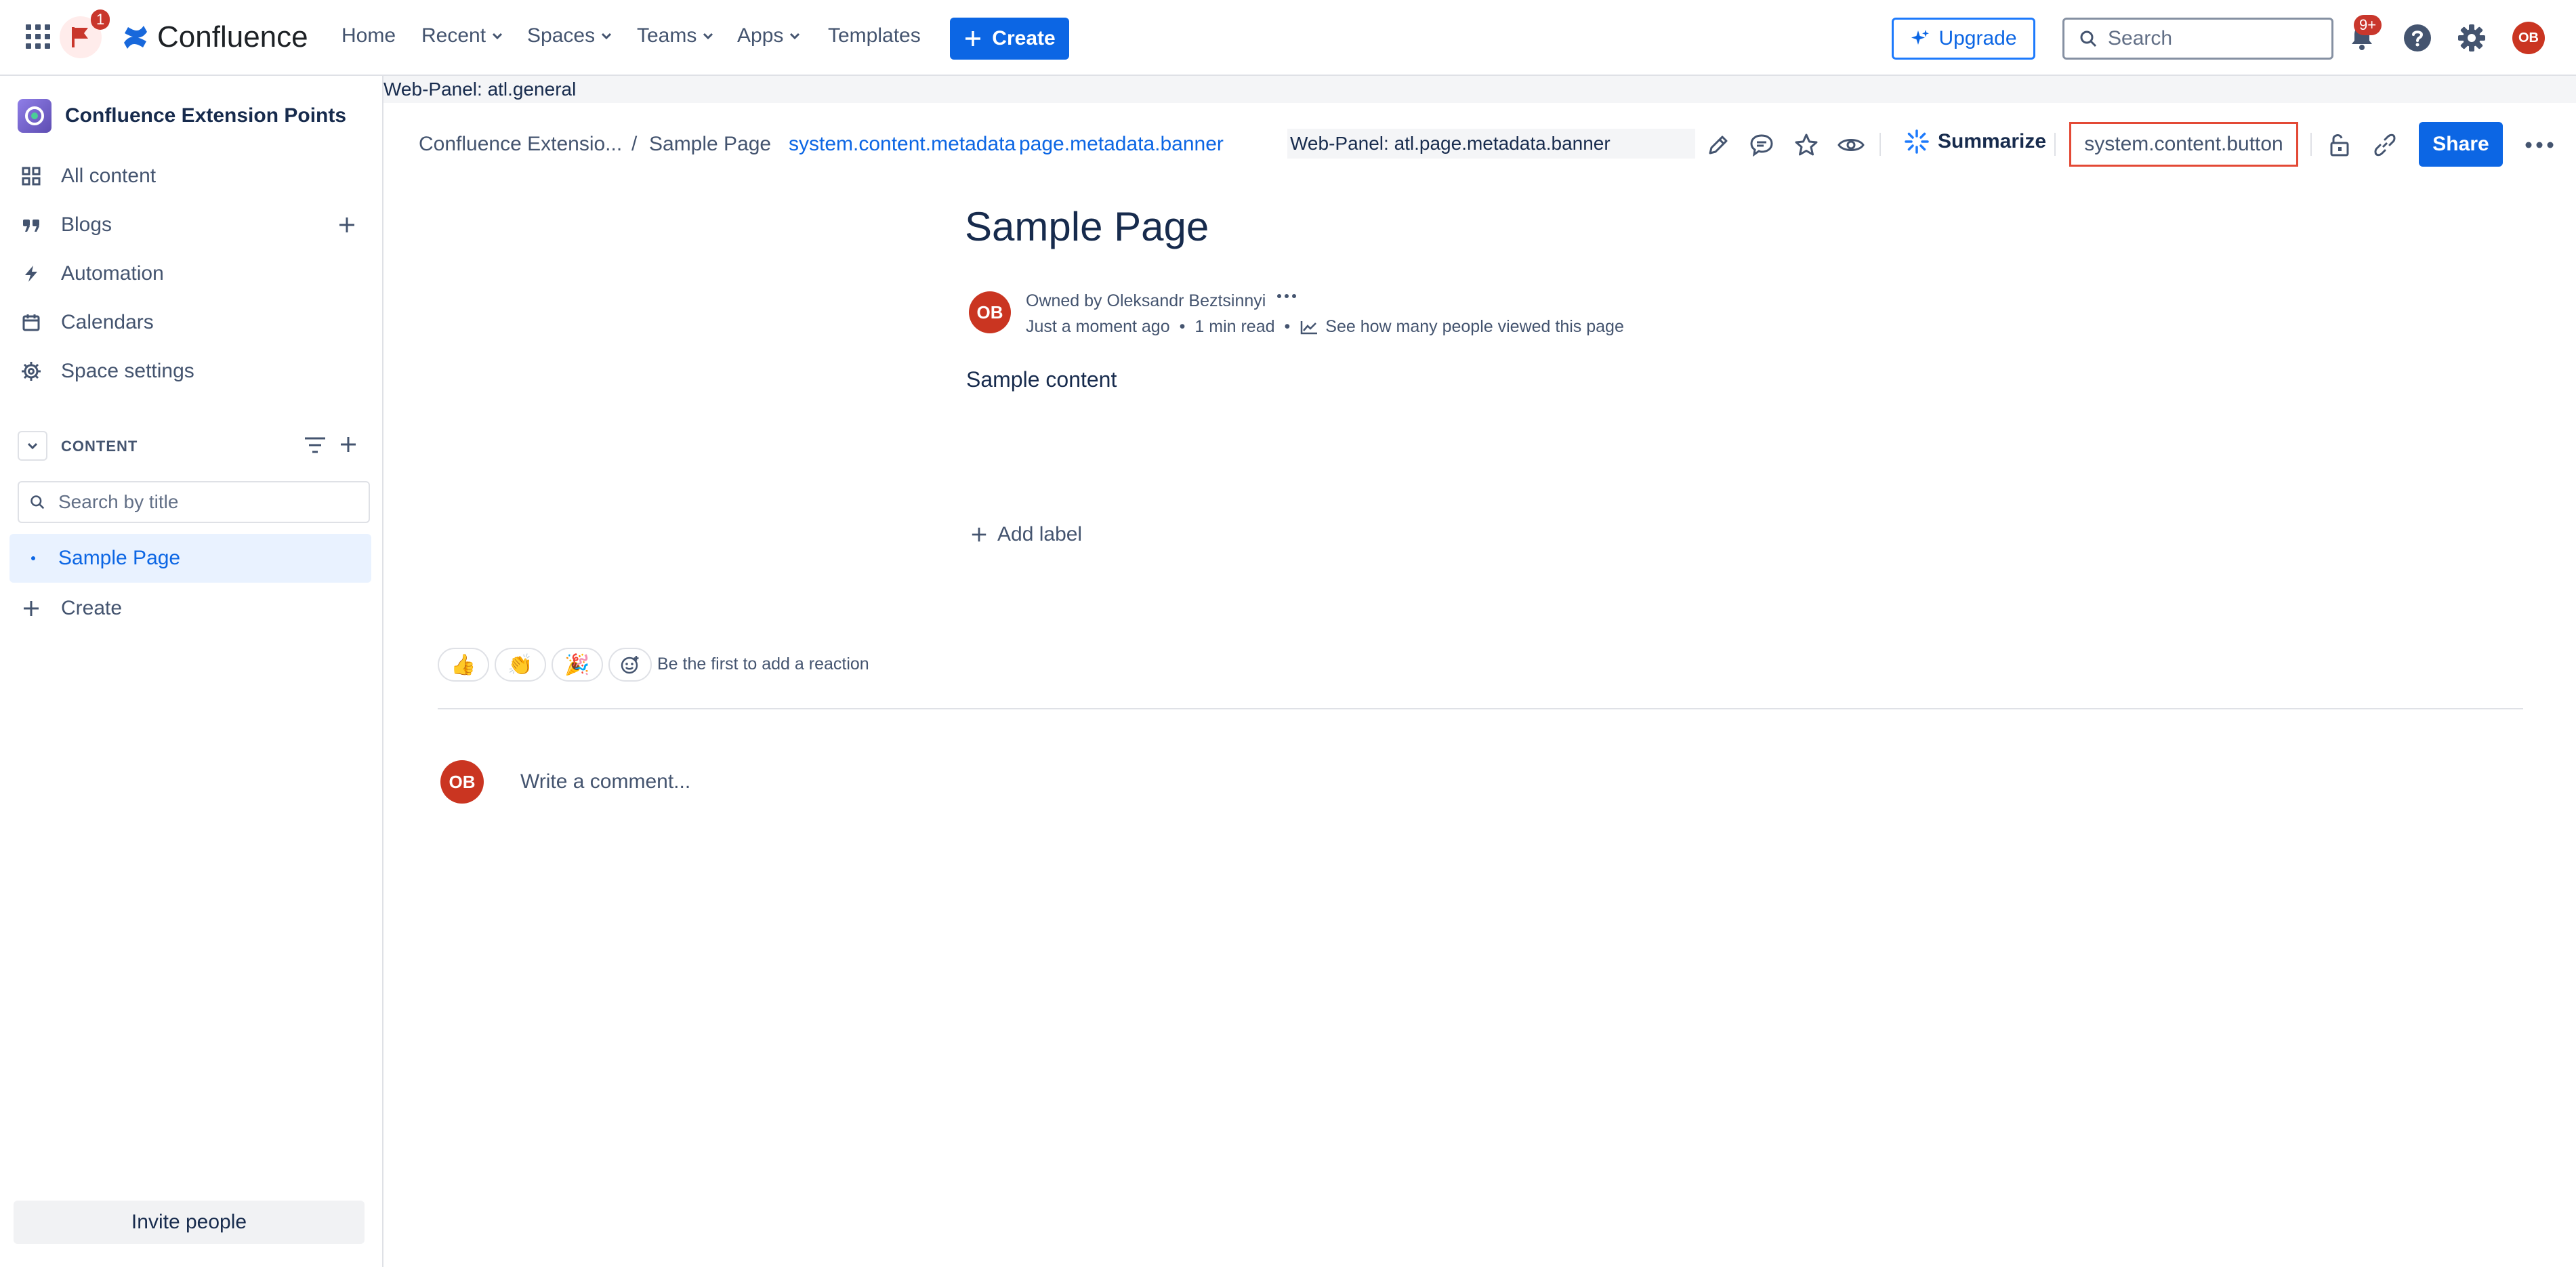 The width and height of the screenshot is (2576, 1267). Describe the element at coordinates (874, 35) in the screenshot. I see `nav-templates: Templates` at that location.